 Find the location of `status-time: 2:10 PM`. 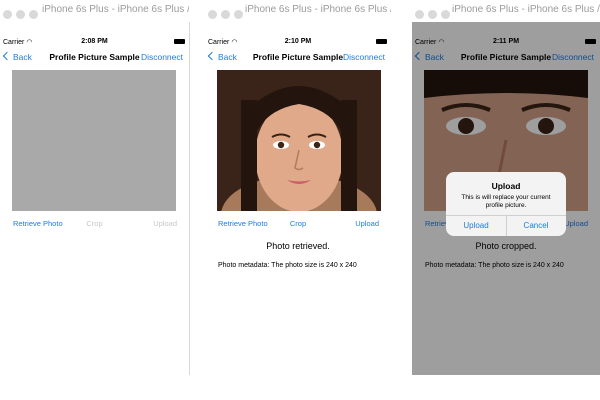

status-time: 2:10 PM is located at coordinates (298, 41).